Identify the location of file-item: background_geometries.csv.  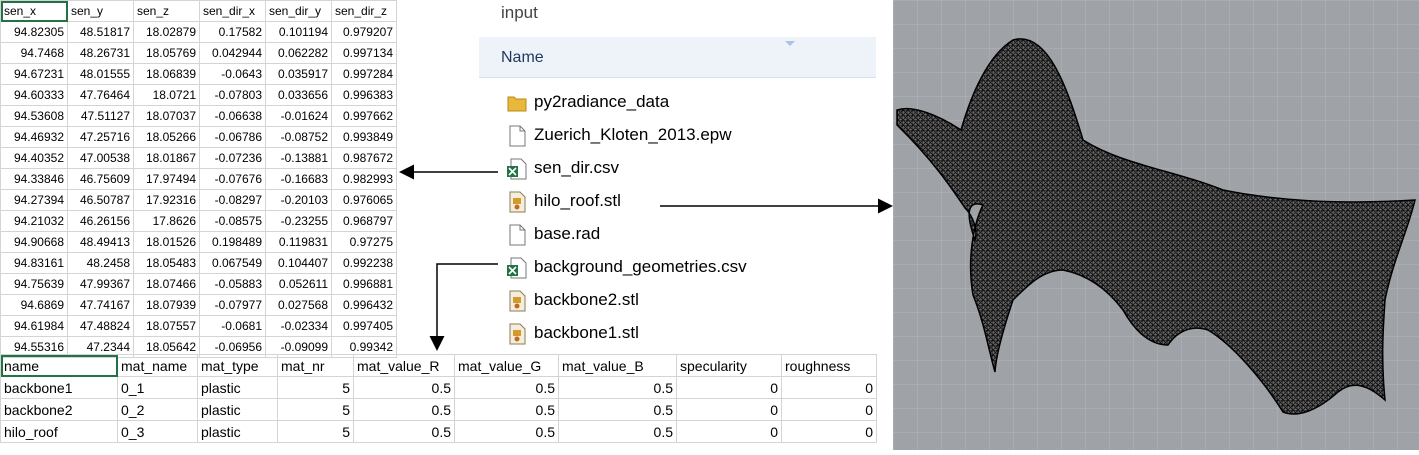
(677, 268).